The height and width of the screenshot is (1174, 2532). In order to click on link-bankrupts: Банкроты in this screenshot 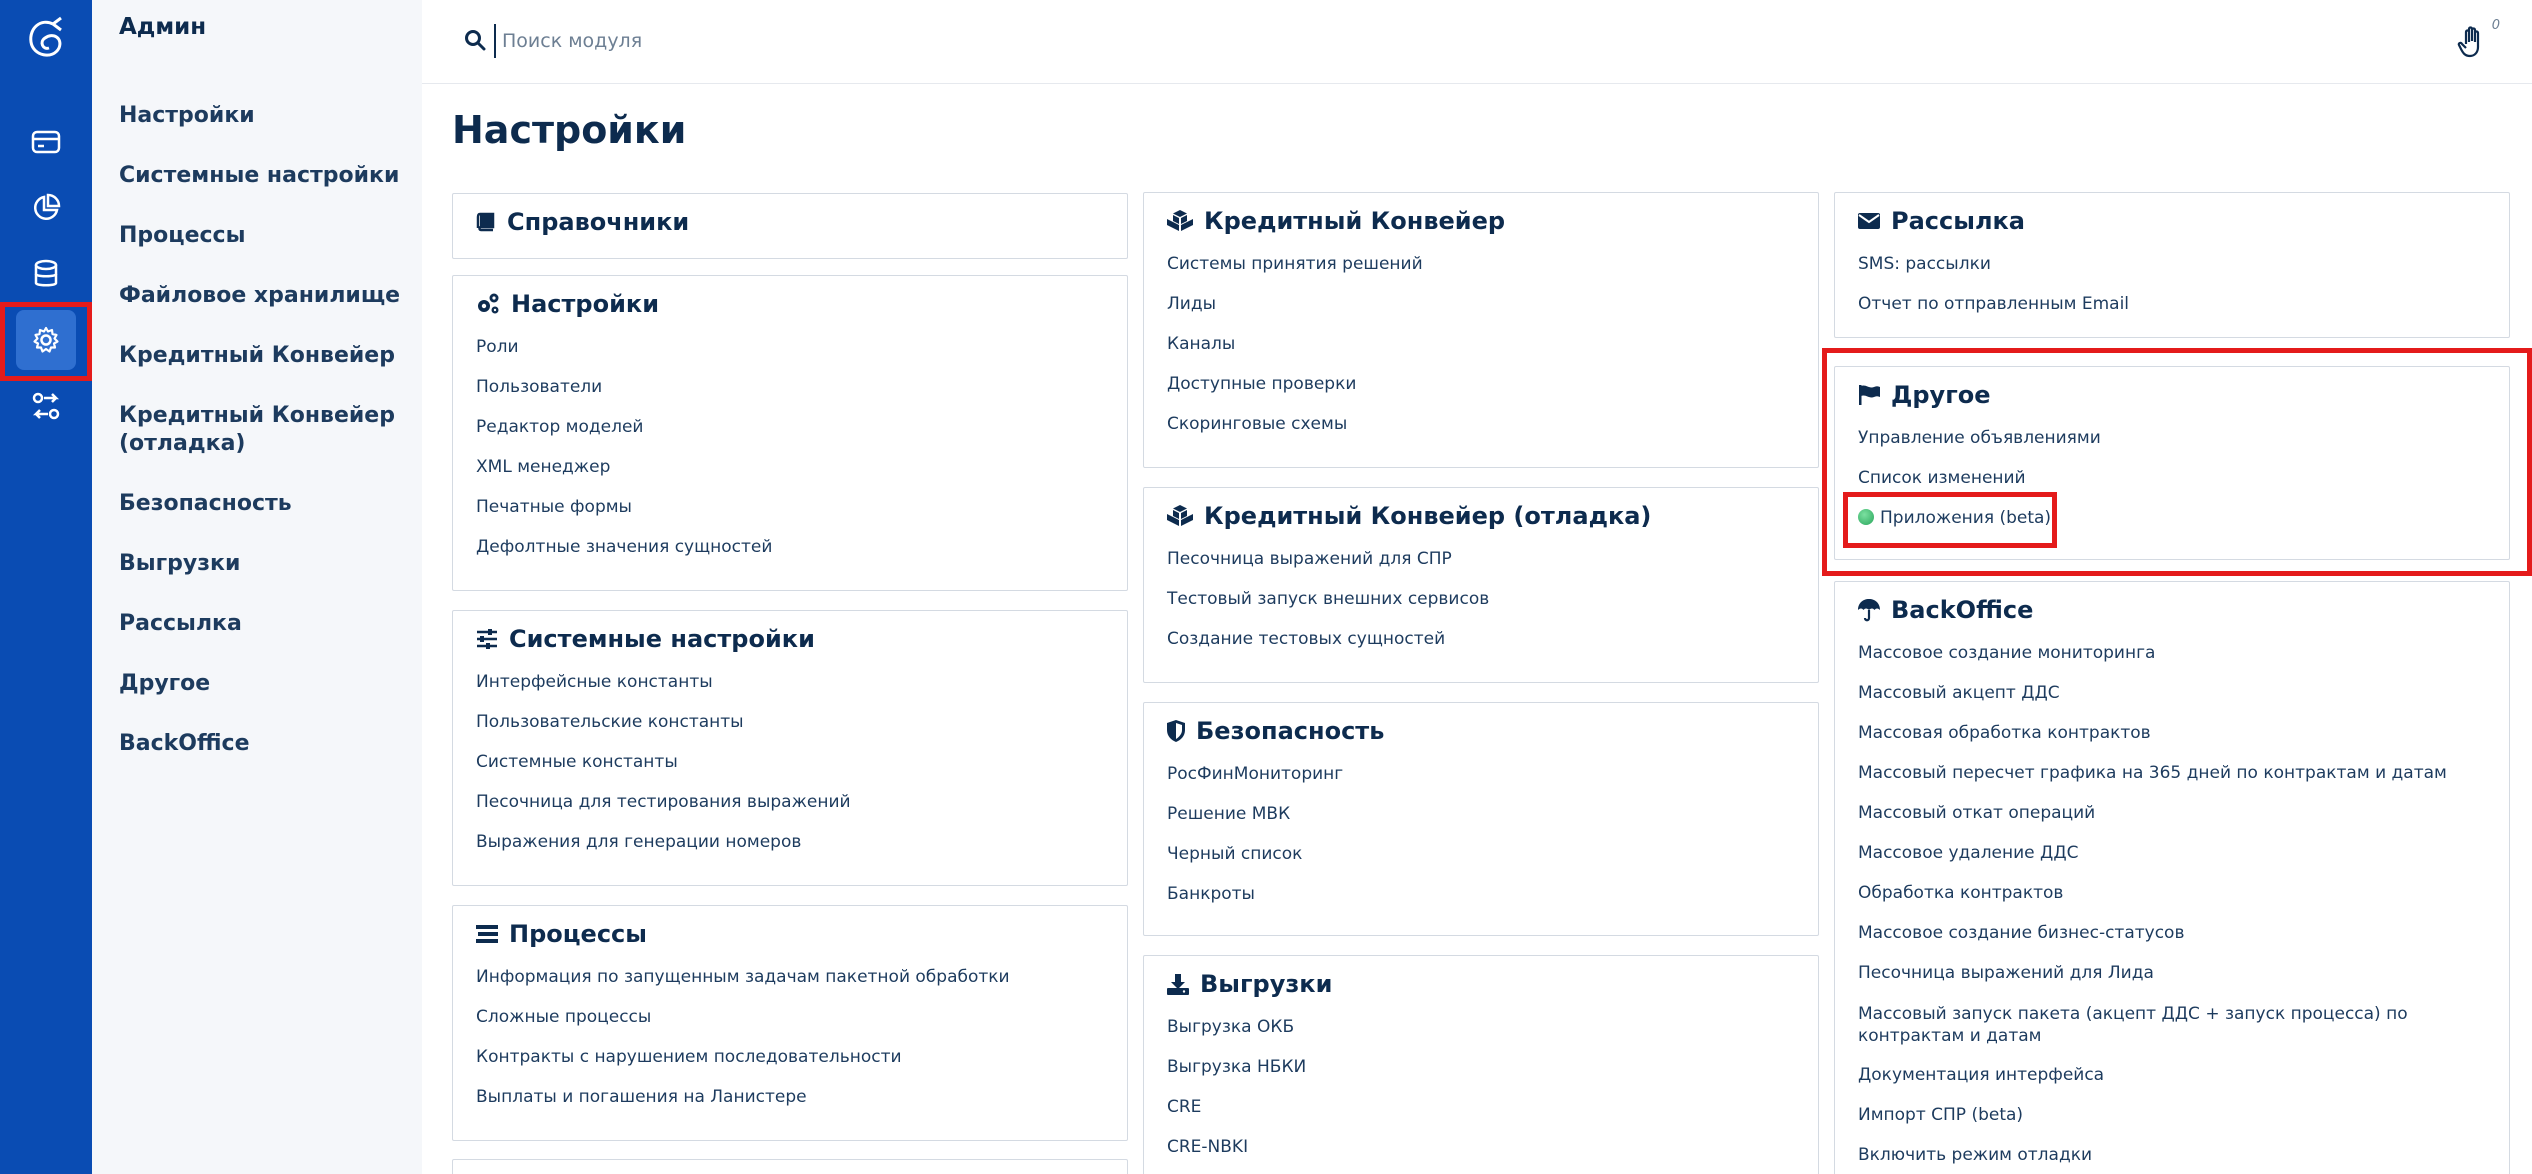, I will do `click(1486, 894)`.